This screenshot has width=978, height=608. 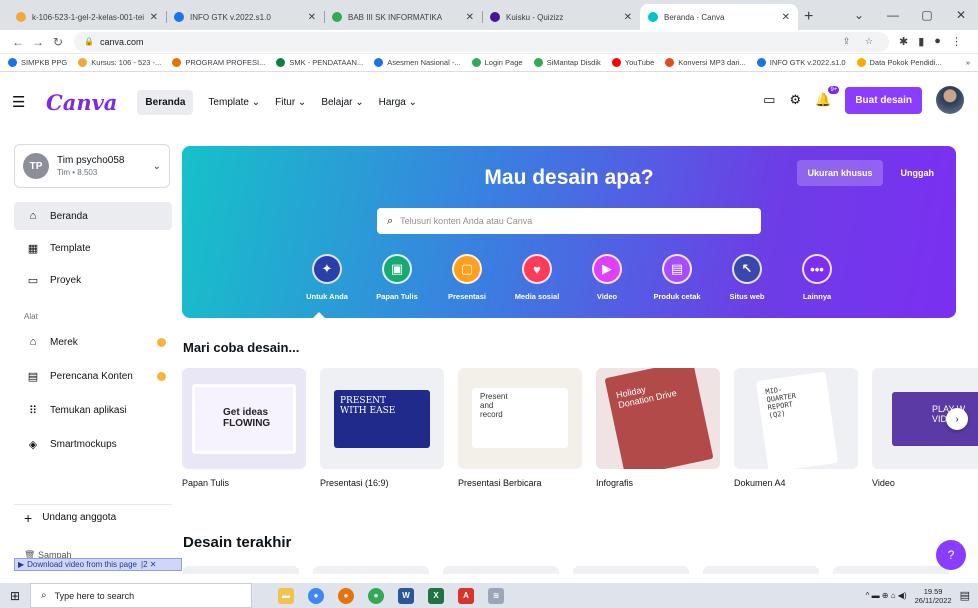 What do you see at coordinates (382, 428) in the screenshot?
I see `design-tile: PRESENT WITH EASE Presentasi (16:9)` at bounding box center [382, 428].